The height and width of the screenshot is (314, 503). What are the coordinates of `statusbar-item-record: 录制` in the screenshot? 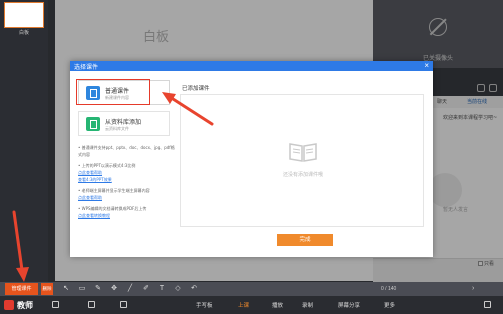 It's located at (307, 305).